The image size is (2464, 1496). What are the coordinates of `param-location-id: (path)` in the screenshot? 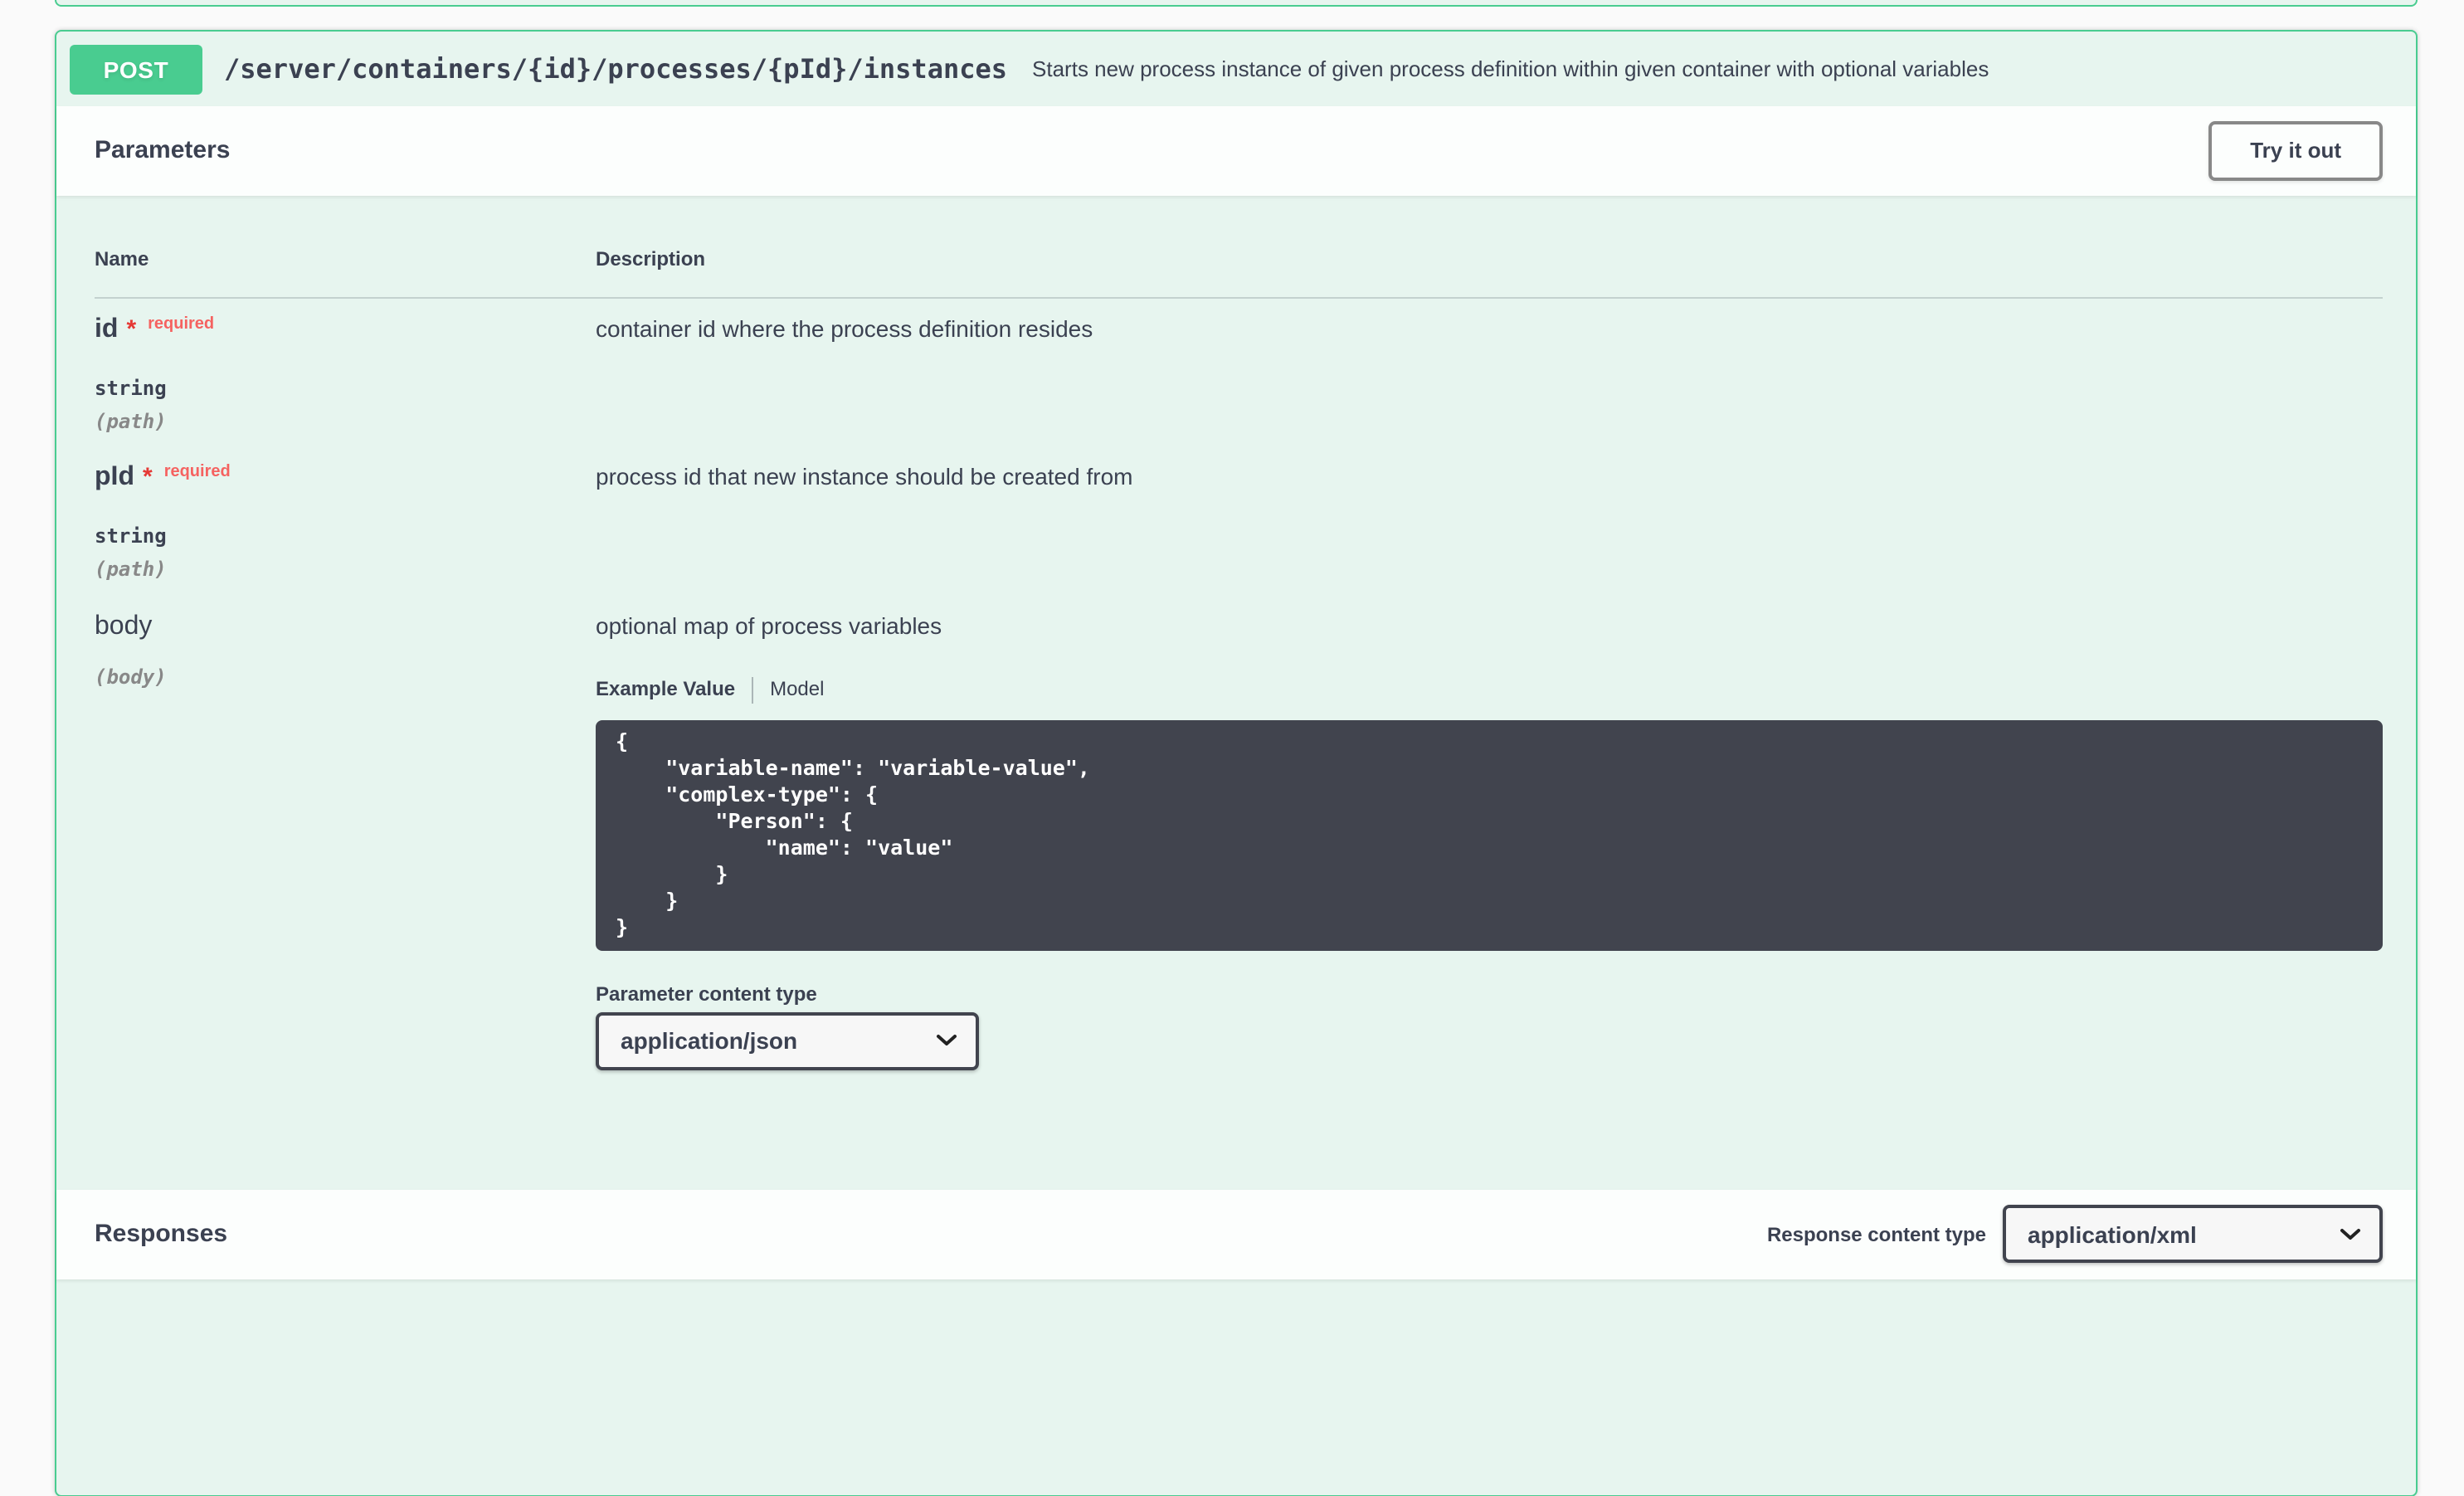 It's located at (131, 421).